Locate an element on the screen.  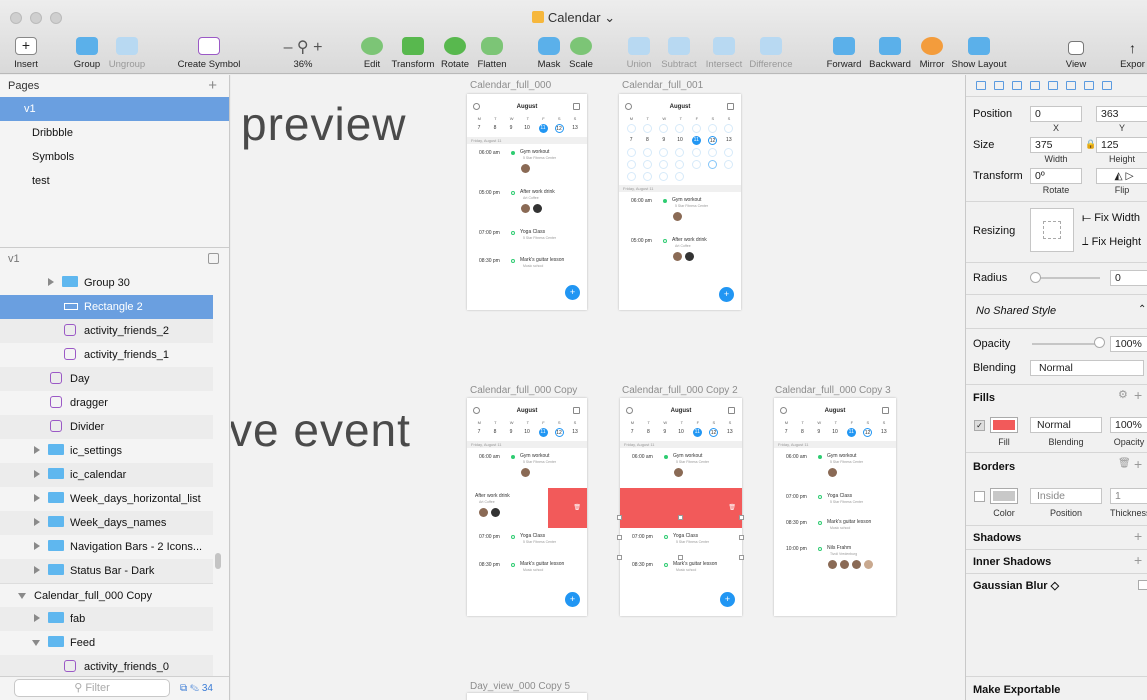
artboard-label: Calendar_full_000 Copy 2 is located at coordinates (680, 390).